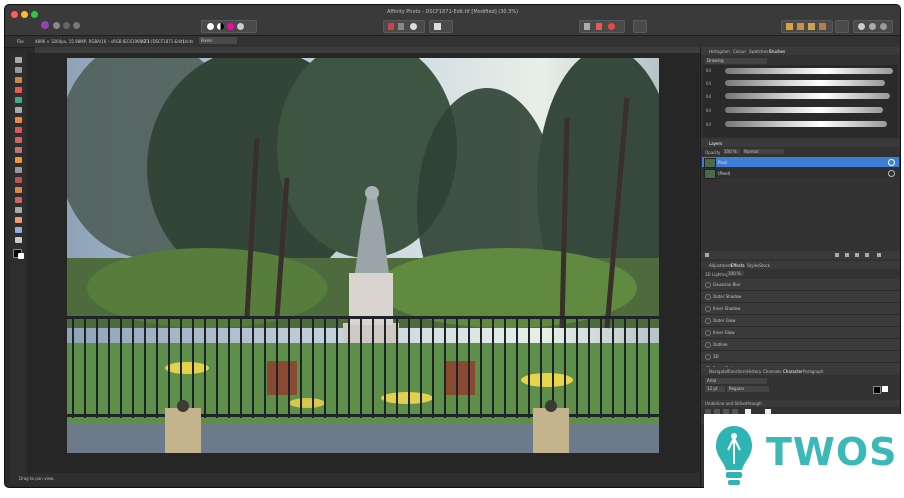 The height and width of the screenshot is (498, 904). Describe the element at coordinates (763, 151) in the screenshot. I see `blend-mode-dropdown: Normal` at that location.